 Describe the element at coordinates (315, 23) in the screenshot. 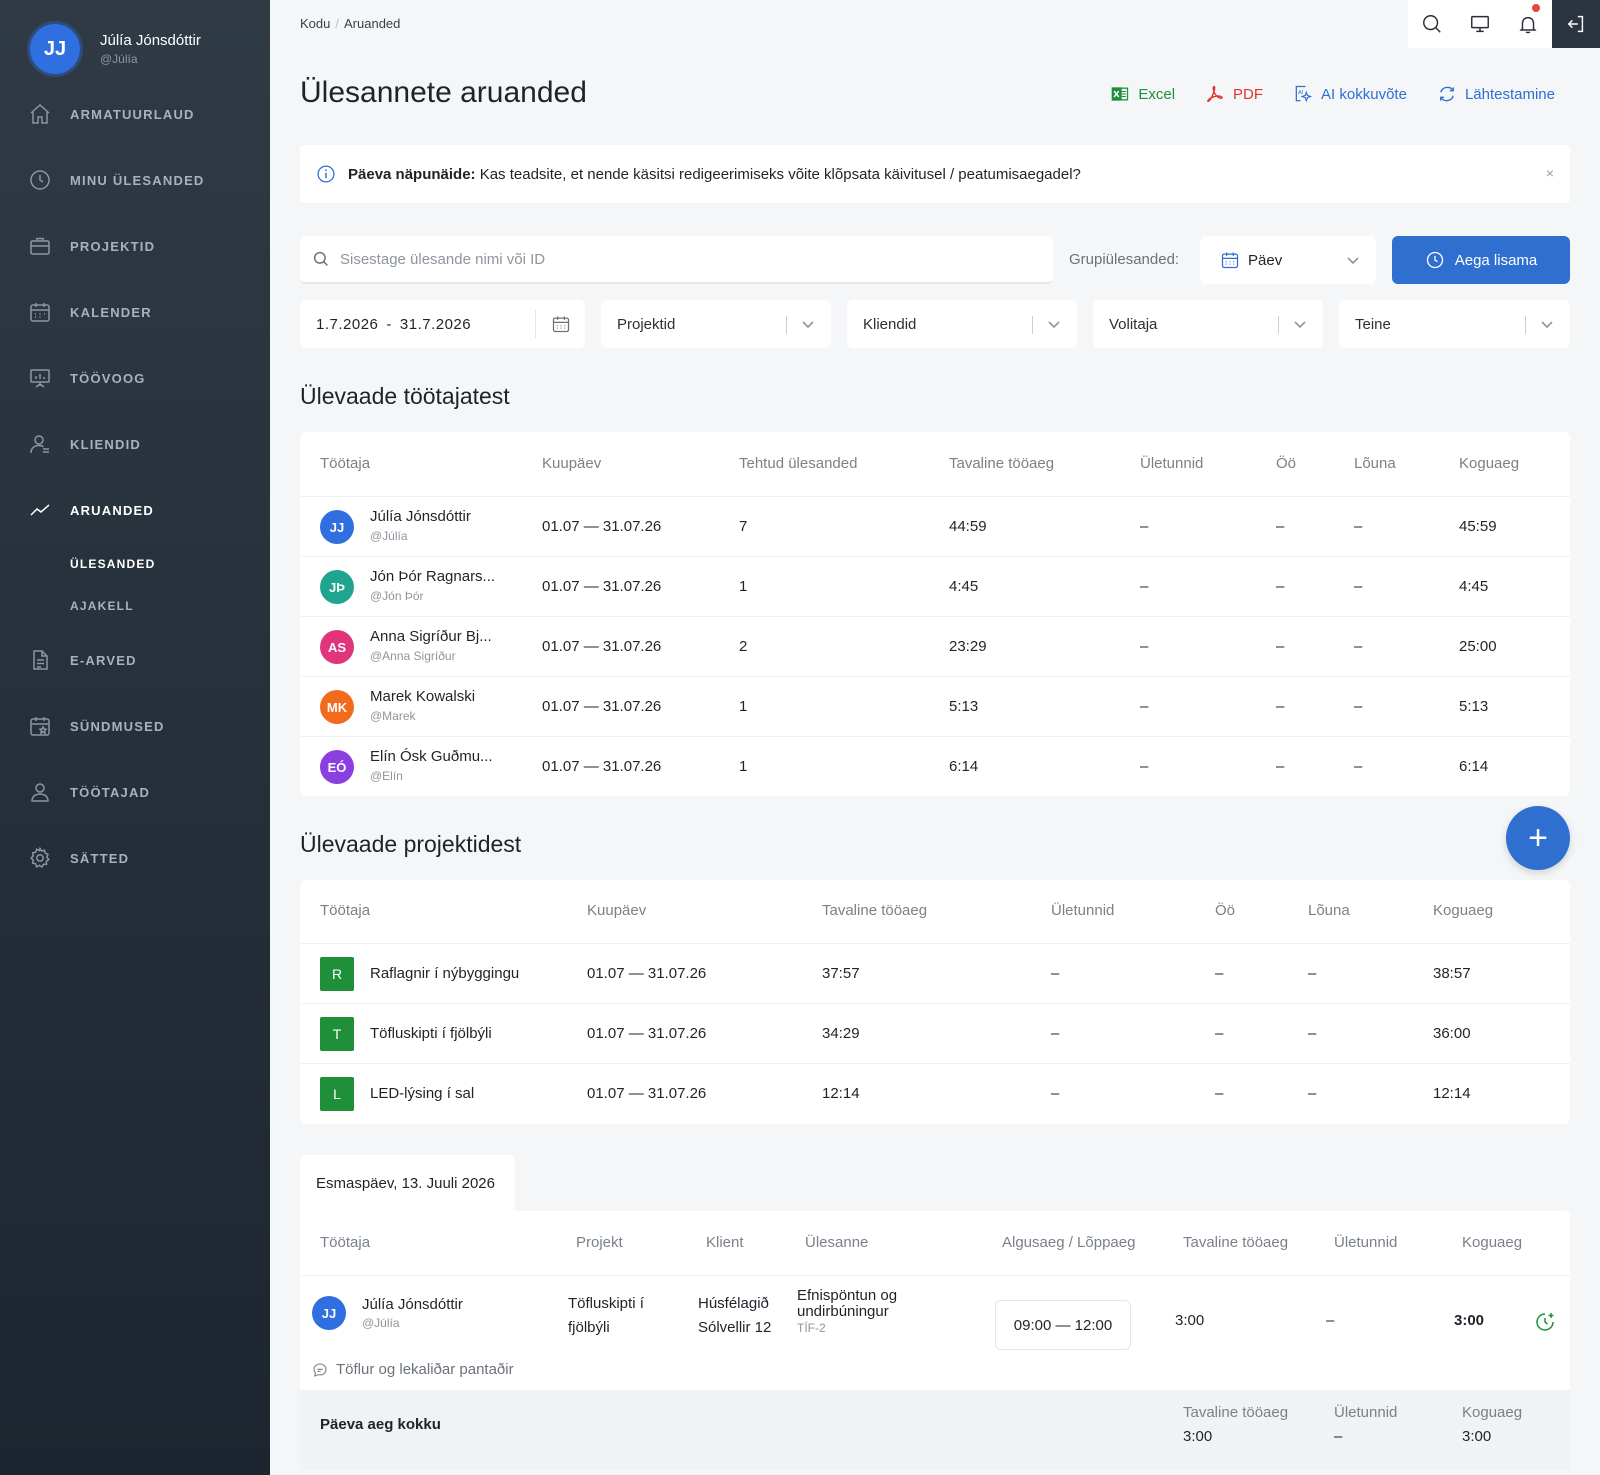

I see `breadcrumb-home: Kodu` at that location.